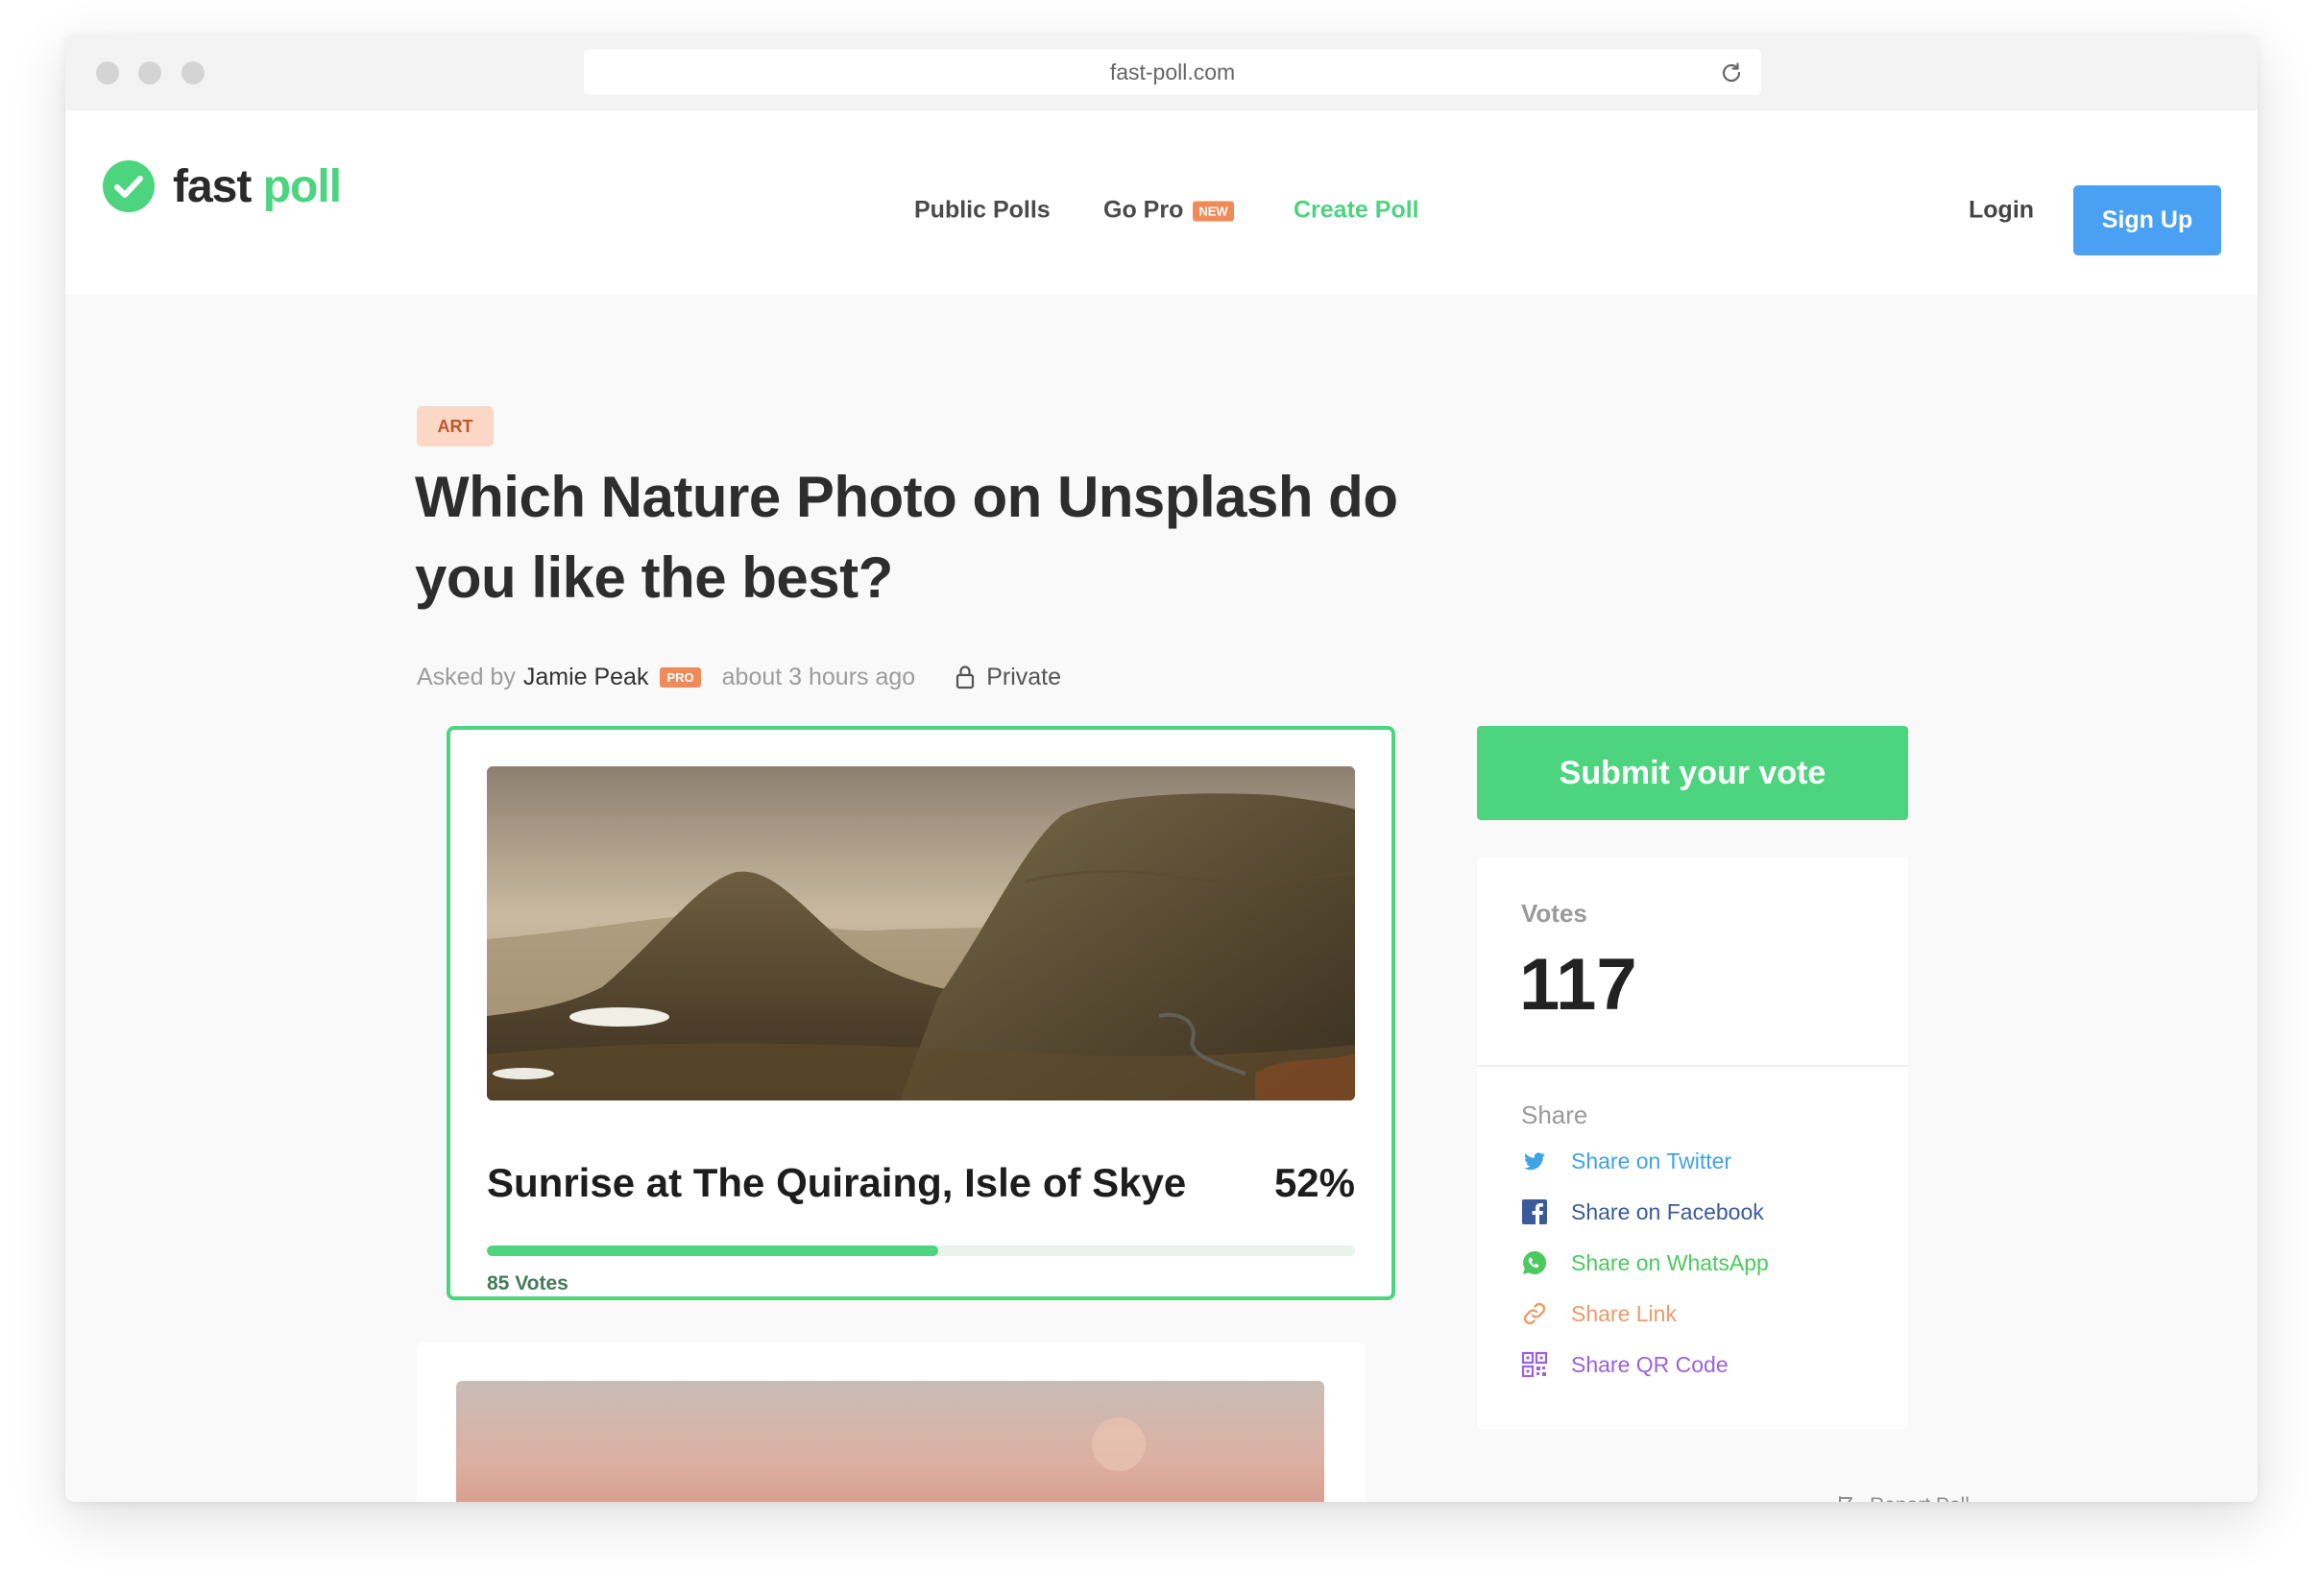 This screenshot has width=2322, height=1596. Describe the element at coordinates (1920, 1498) in the screenshot. I see `report-poll-label: Report Poll` at that location.